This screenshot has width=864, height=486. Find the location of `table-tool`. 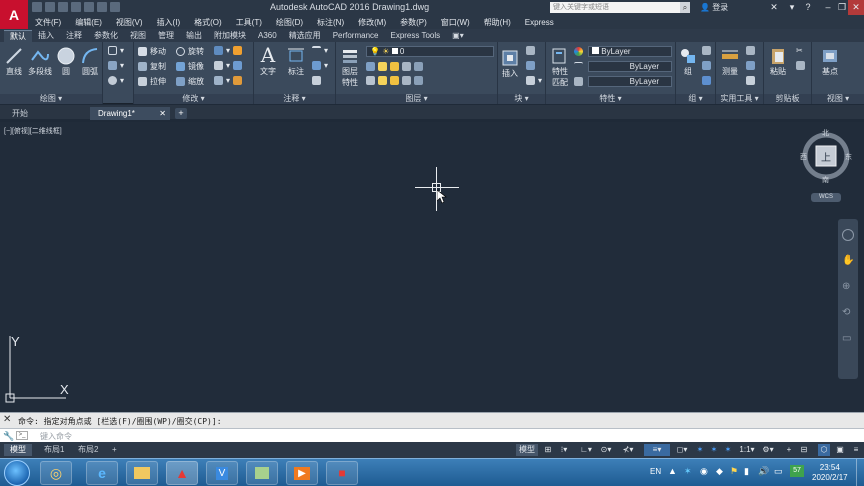

table-tool is located at coordinates (316, 80).